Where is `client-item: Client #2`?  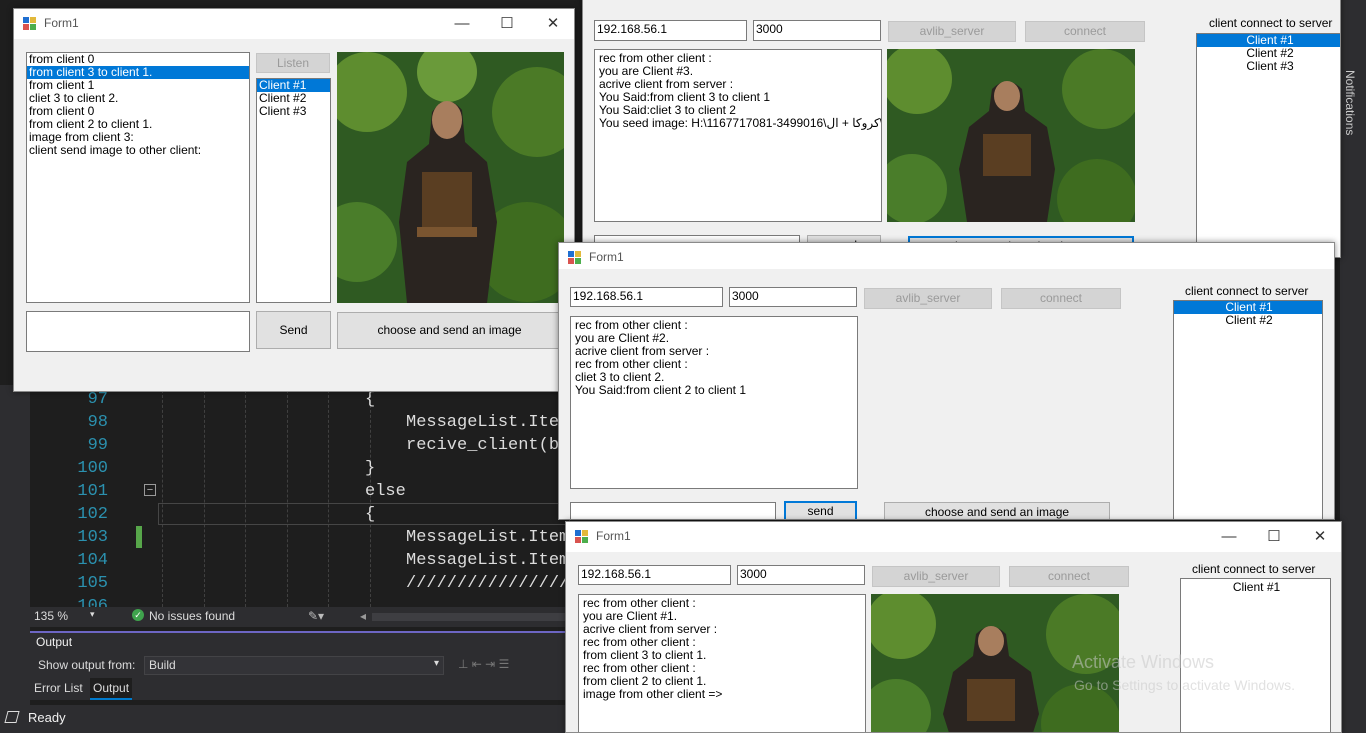 client-item: Client #2 is located at coordinates (1248, 320).